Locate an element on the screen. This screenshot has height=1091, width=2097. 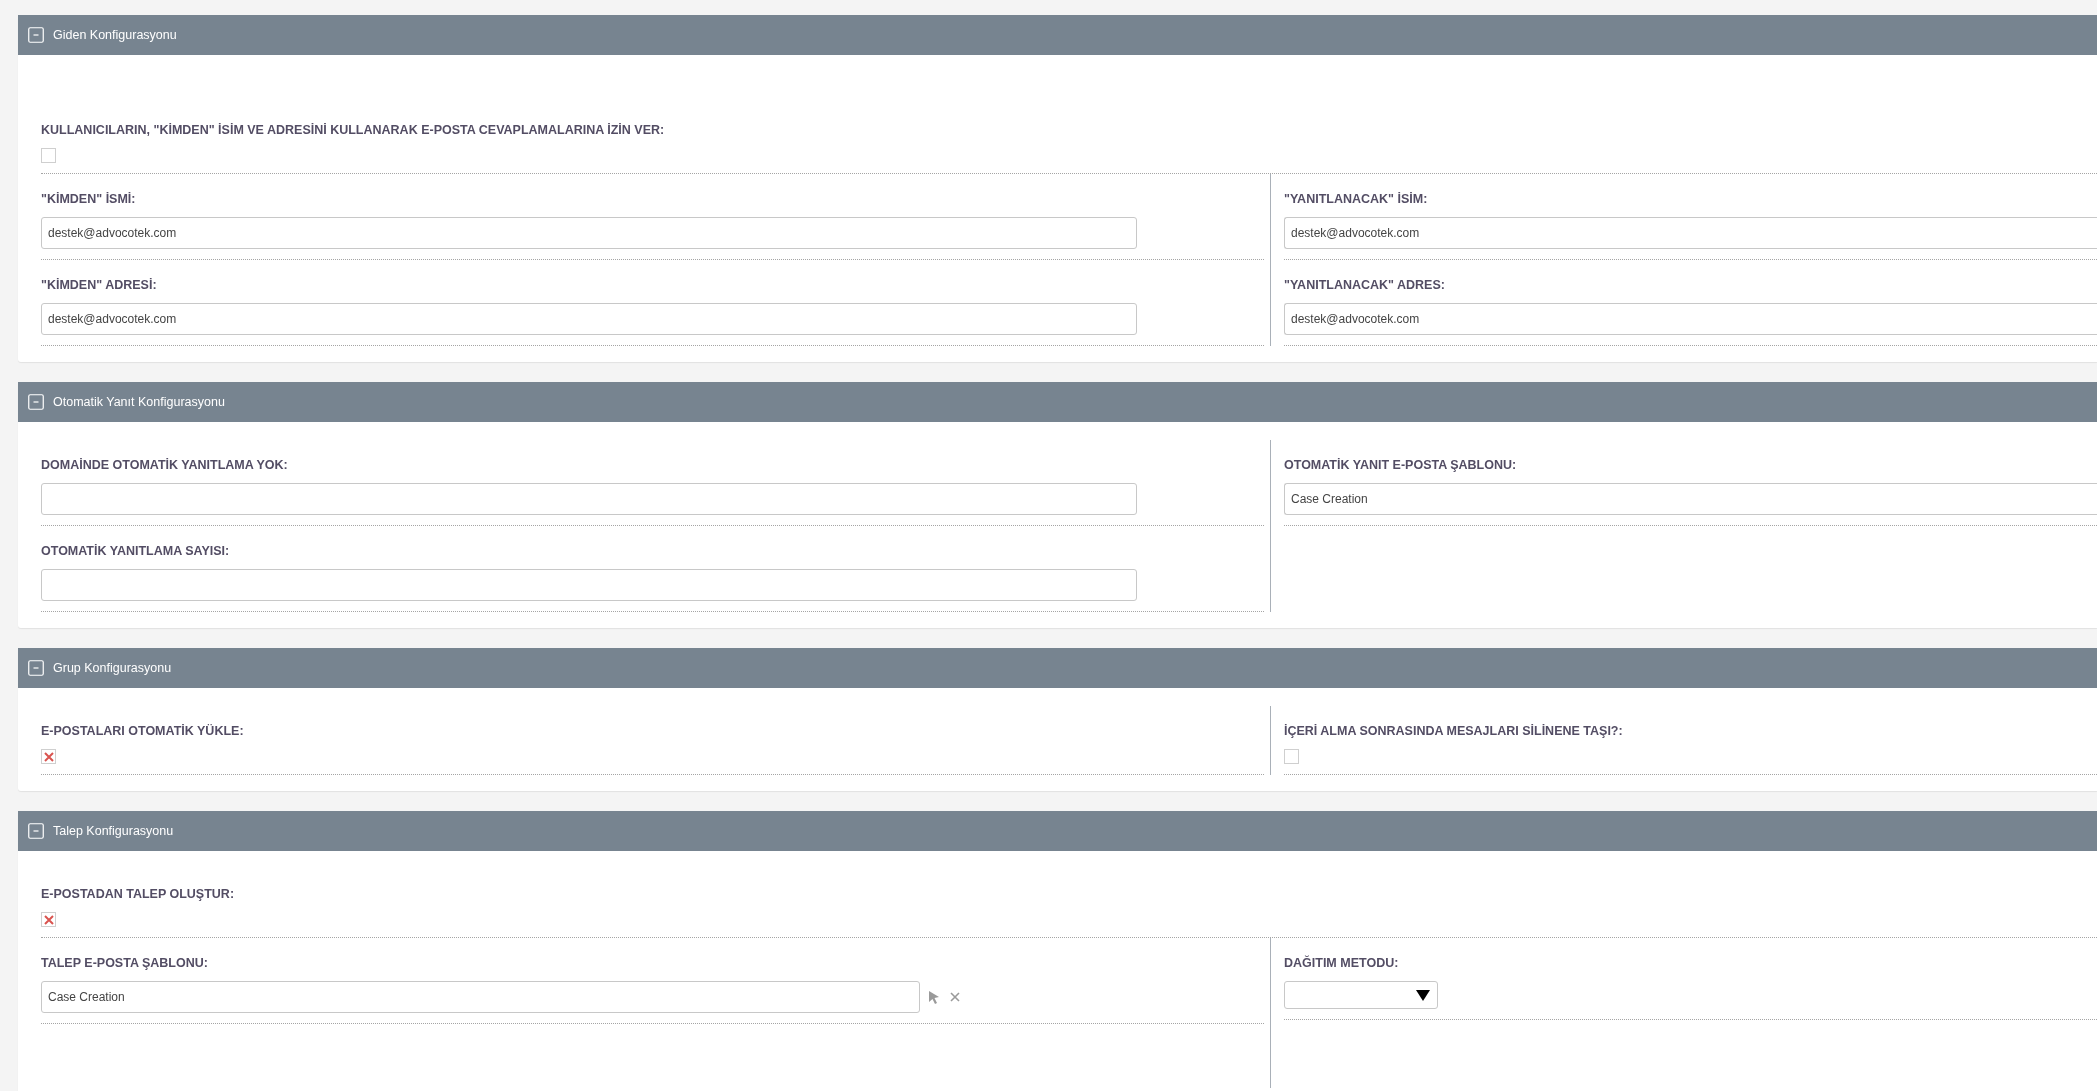
field-label: "KİMDEN" ADRESİ: is located at coordinates (99, 285).